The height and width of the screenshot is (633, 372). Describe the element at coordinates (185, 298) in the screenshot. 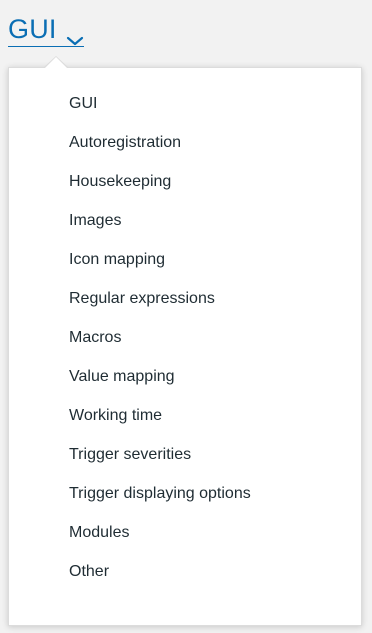

I see `menu-item-regular-expressions: Regular expressions` at that location.